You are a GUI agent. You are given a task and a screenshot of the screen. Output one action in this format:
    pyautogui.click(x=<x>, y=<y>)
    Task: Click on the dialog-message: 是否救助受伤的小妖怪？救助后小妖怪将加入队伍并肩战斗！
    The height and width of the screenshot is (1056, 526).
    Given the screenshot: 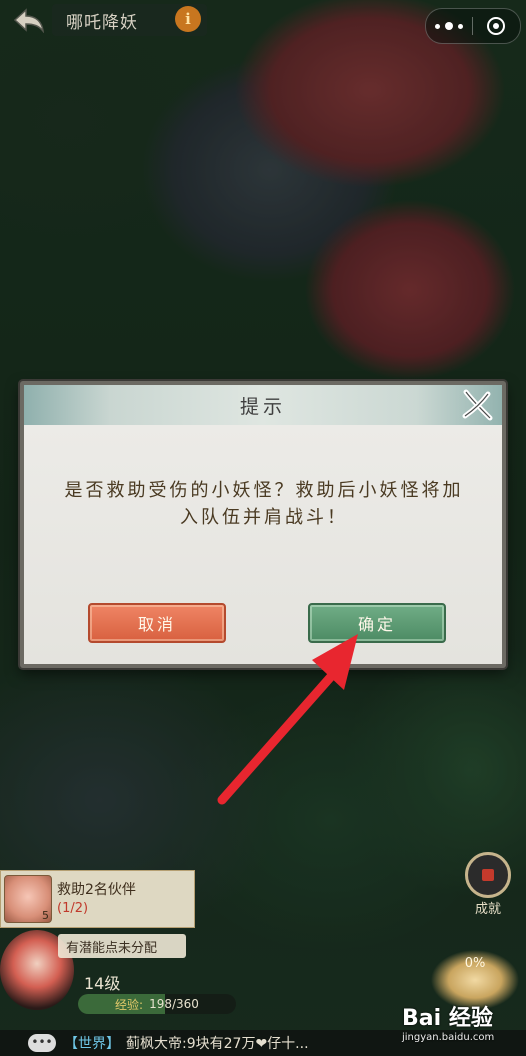 What is the action you would take?
    pyautogui.click(x=264, y=504)
    